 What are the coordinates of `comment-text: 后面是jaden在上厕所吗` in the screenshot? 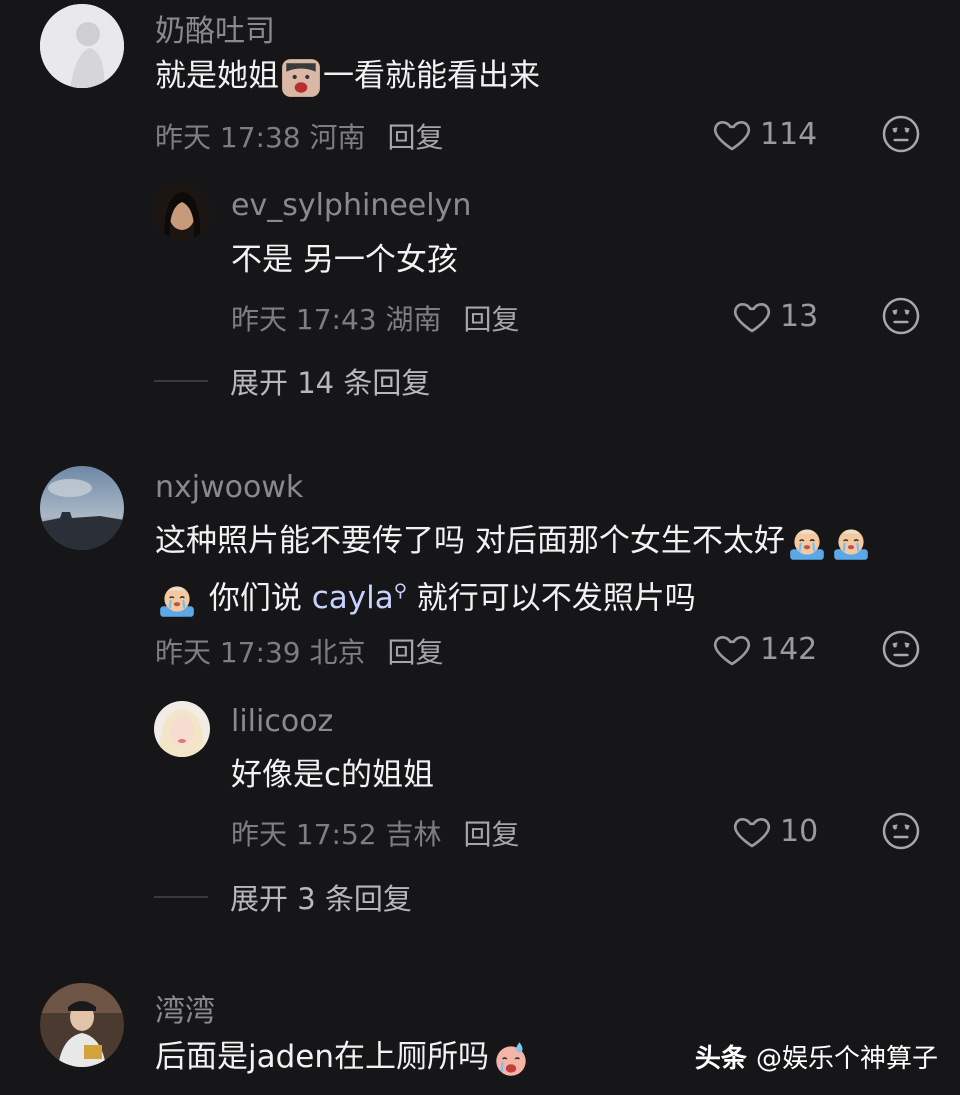 It's located at (344, 1057).